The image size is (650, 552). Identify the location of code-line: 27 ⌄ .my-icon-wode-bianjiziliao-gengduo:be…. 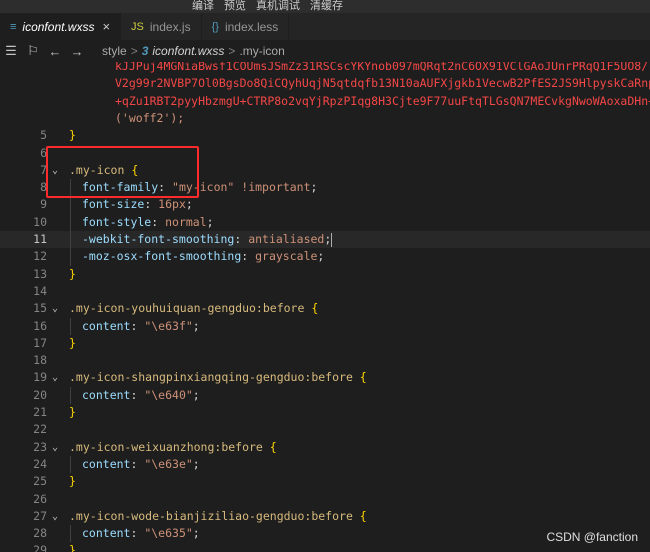
(325, 516).